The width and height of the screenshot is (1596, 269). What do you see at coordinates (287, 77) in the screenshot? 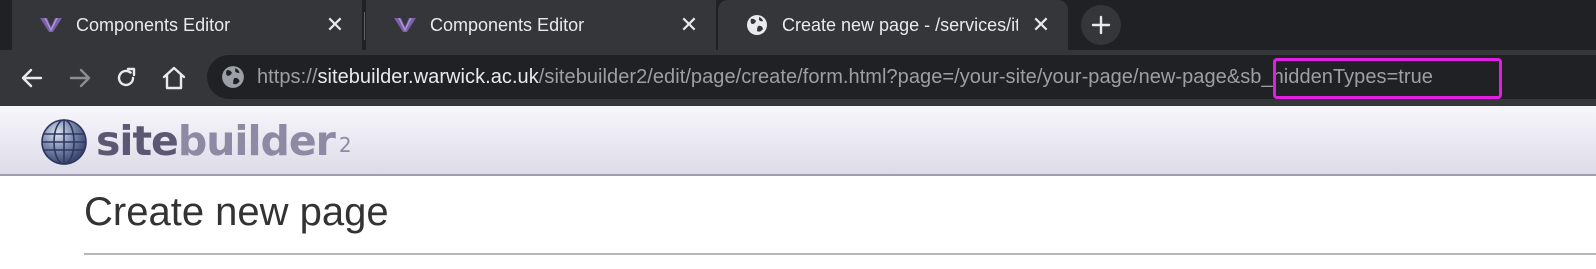
I see `url-scheme: https://` at bounding box center [287, 77].